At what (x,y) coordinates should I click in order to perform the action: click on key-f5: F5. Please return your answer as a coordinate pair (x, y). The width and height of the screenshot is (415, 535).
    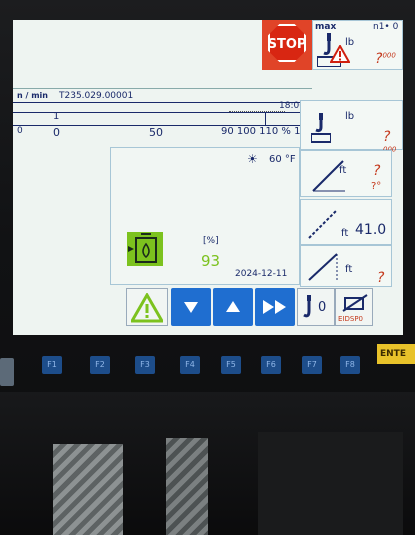
    Looking at the image, I should click on (231, 365).